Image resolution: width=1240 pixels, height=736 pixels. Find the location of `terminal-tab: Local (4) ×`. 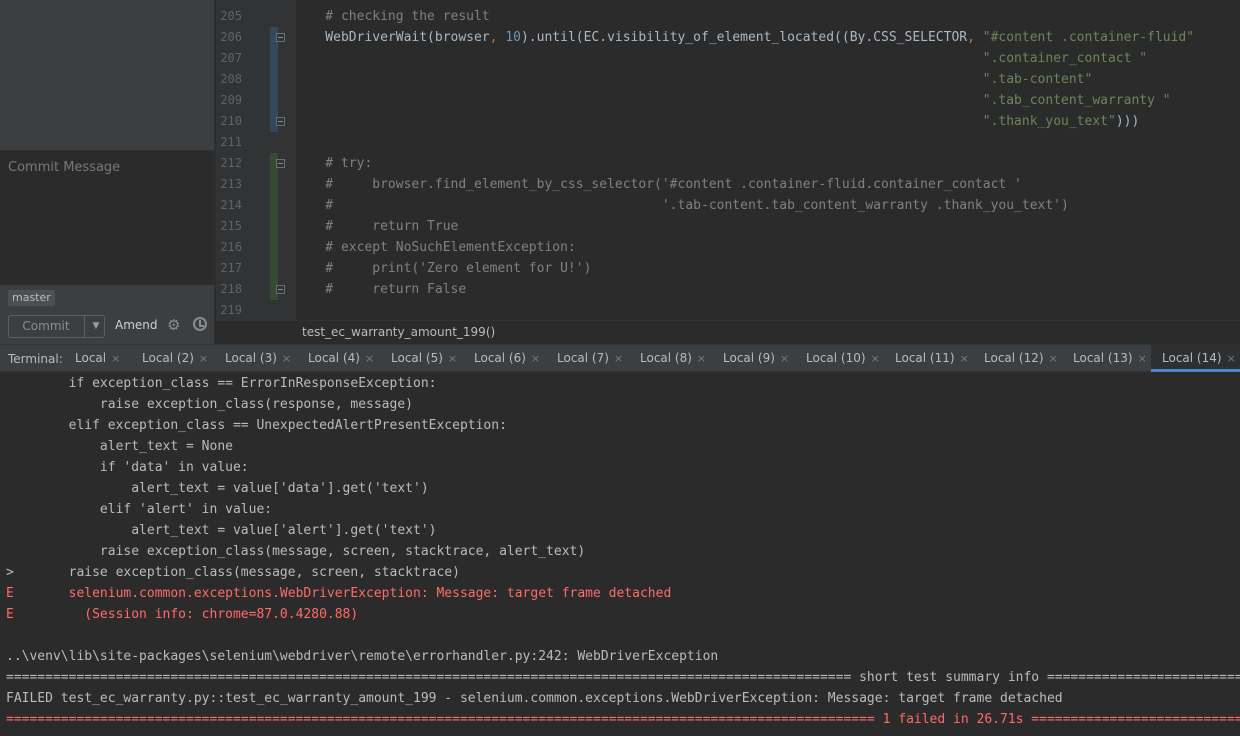

terminal-tab: Local (4) × is located at coordinates (341, 358).